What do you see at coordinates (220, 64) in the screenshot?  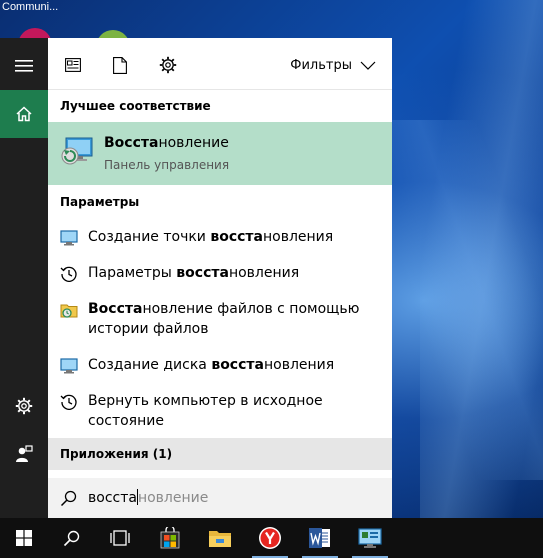 I see `panel-header: Фильтры` at bounding box center [220, 64].